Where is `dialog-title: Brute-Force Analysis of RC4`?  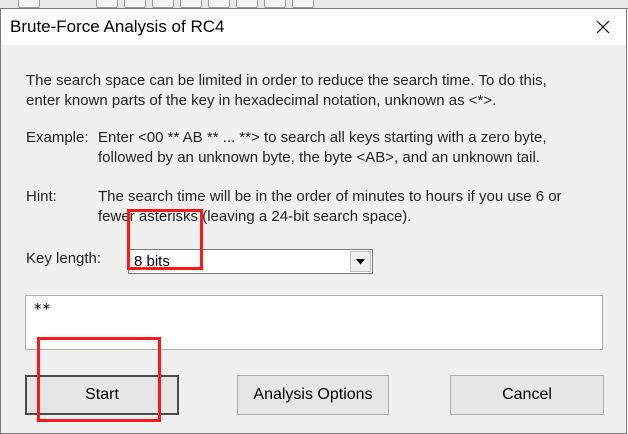 dialog-title: Brute-Force Analysis of RC4 is located at coordinates (117, 26).